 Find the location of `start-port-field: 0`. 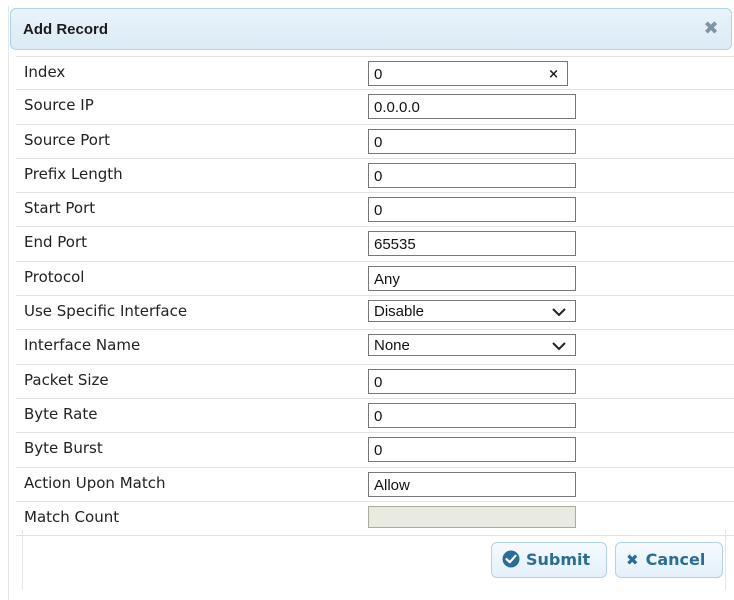

start-port-field: 0 is located at coordinates (472, 210).